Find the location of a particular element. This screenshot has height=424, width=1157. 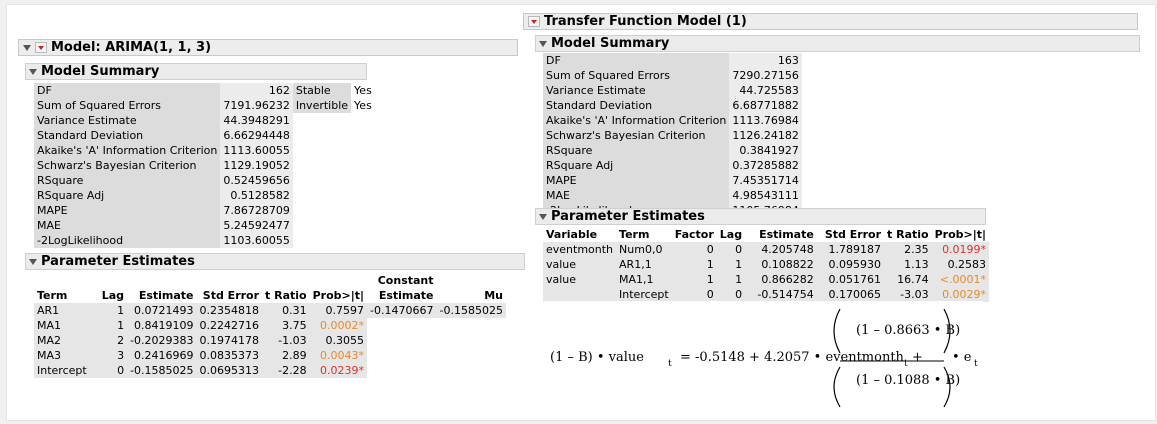

summary-label: MAPE is located at coordinates (636, 180).